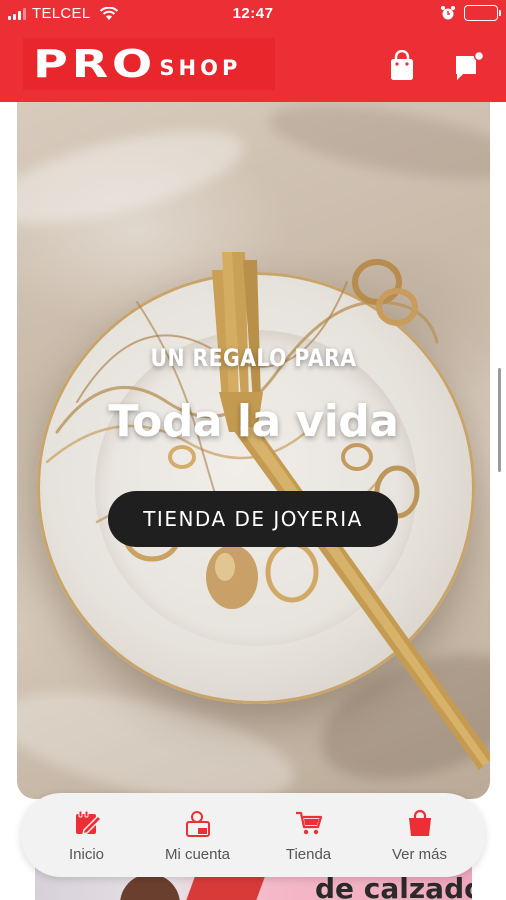 Image resolution: width=506 pixels, height=900 pixels. Describe the element at coordinates (499, 420) in the screenshot. I see `scroll-indicator` at that location.